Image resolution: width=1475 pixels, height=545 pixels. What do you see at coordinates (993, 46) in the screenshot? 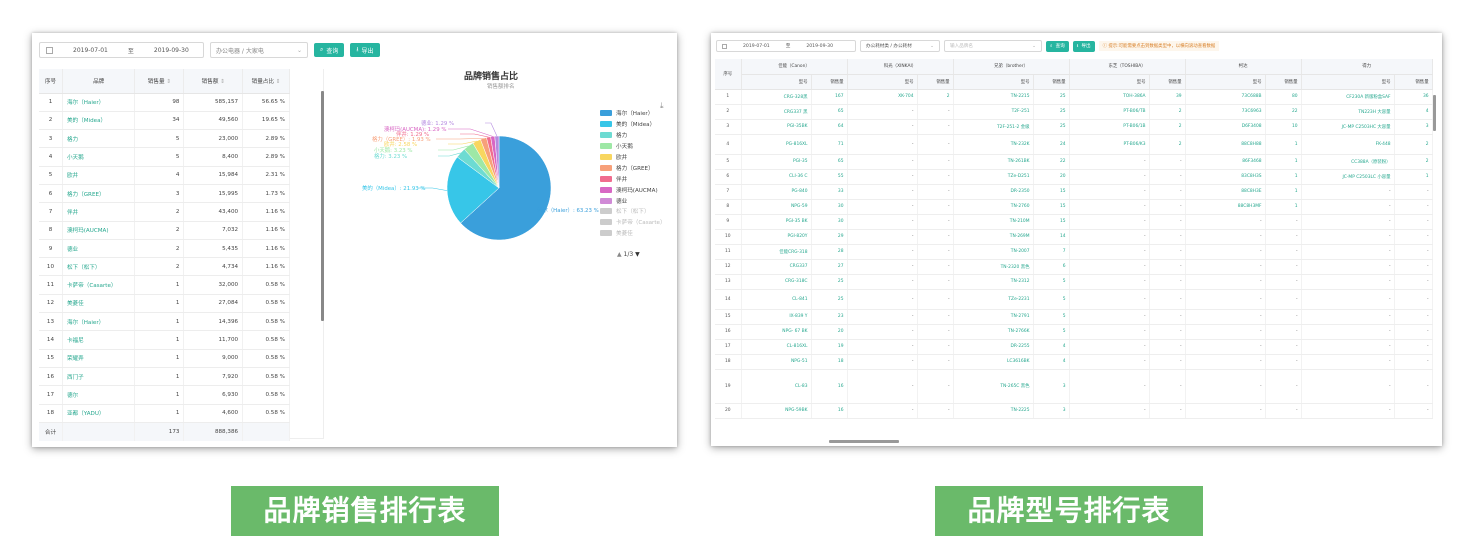
I see `brand-search-input: 输入品牌名 ⌄` at bounding box center [993, 46].